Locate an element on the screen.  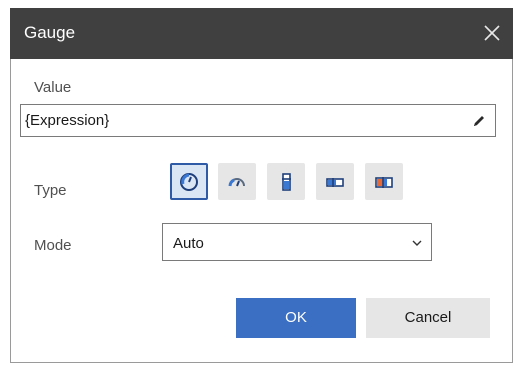
type-option-bullet is located at coordinates (384, 181).